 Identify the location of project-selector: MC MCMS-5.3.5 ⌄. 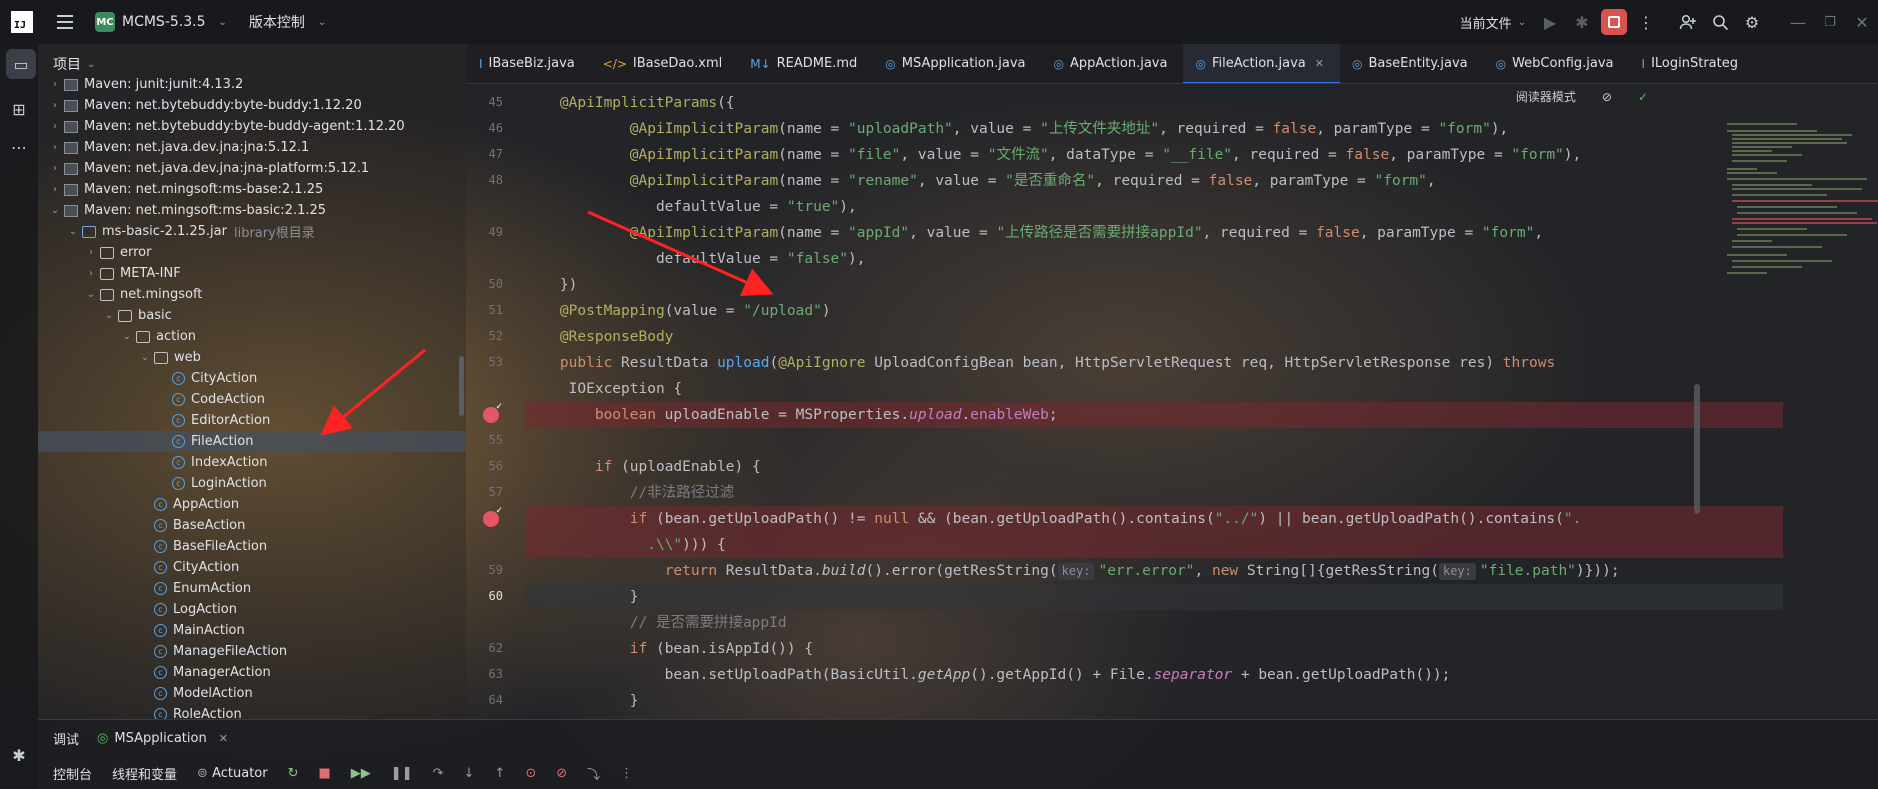
(161, 22).